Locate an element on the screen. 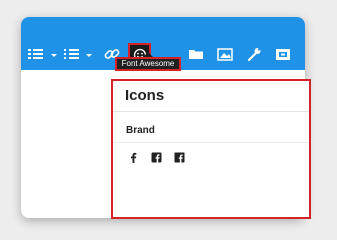  unordered-list-dropdown-icon is located at coordinates (54, 55).